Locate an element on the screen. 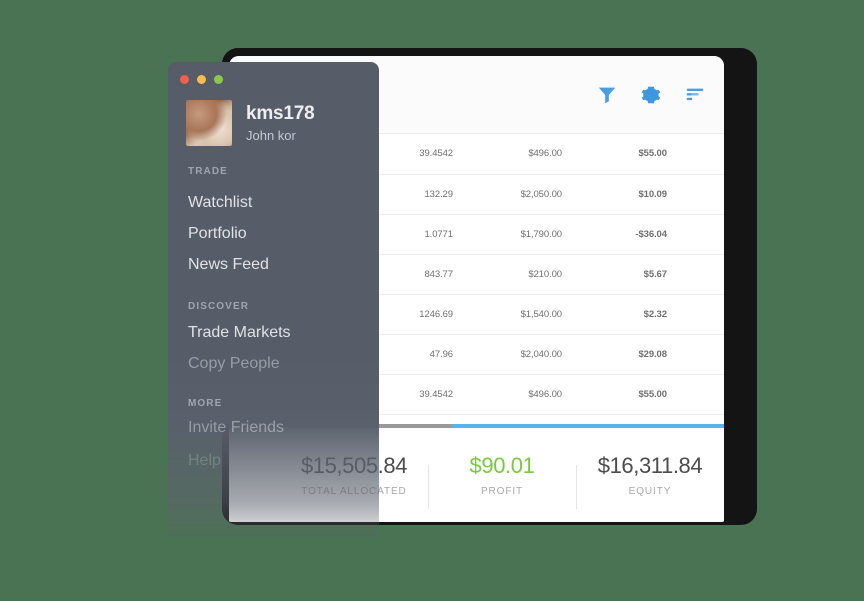  summary-profit: $90.01 PROFIT is located at coordinates (502, 481).